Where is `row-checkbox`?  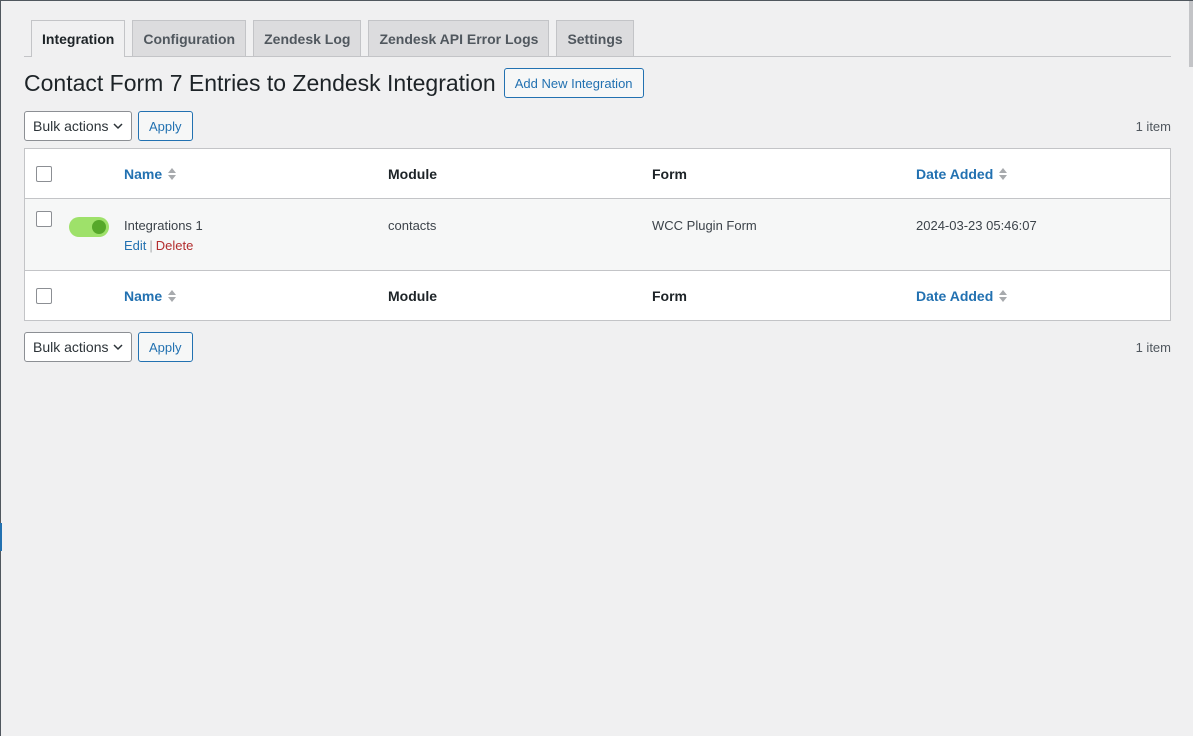 row-checkbox is located at coordinates (44, 219).